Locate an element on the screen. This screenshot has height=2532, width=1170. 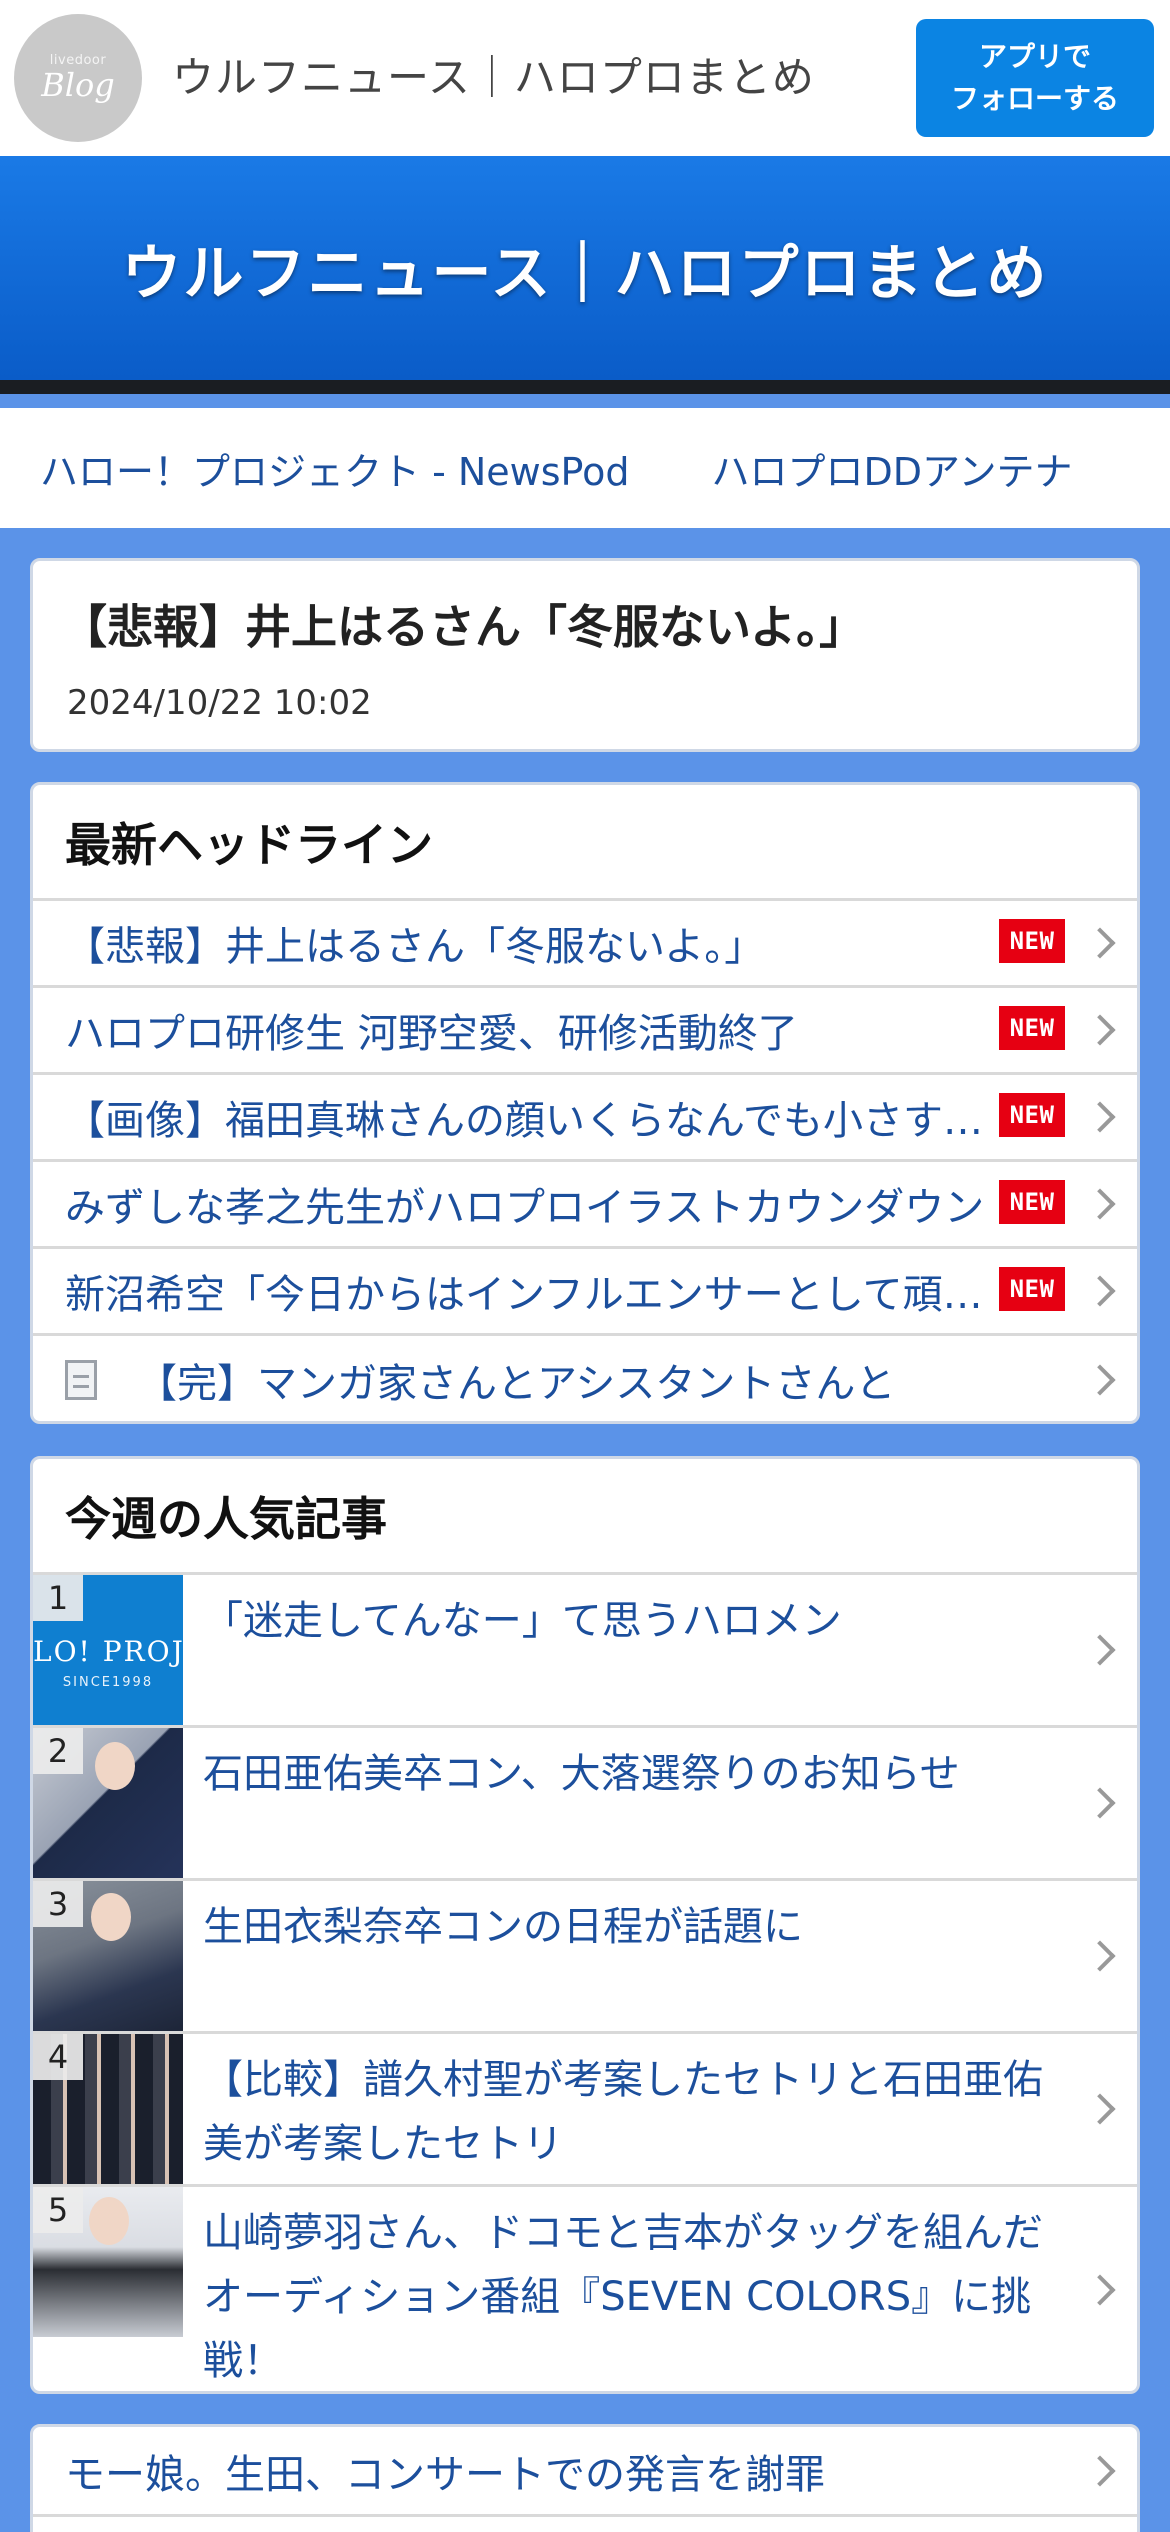
weekly-popular-heading: 今週の人気記事 is located at coordinates (585, 1517).